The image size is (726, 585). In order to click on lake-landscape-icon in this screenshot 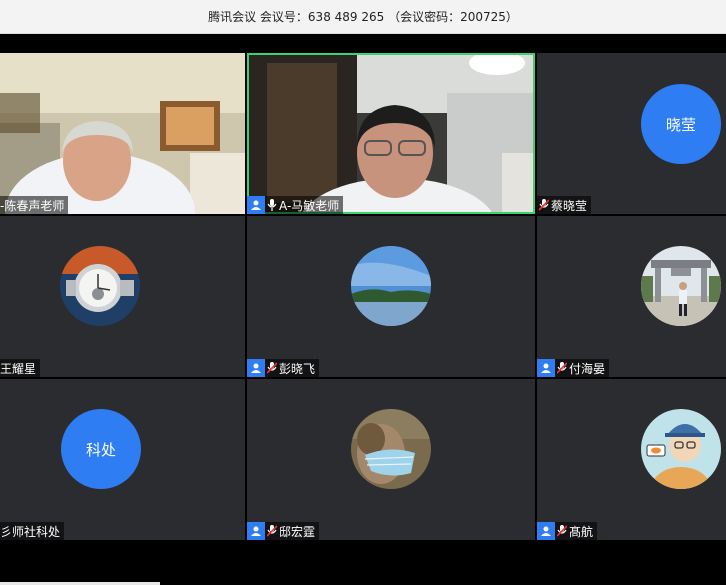, I will do `click(391, 286)`.